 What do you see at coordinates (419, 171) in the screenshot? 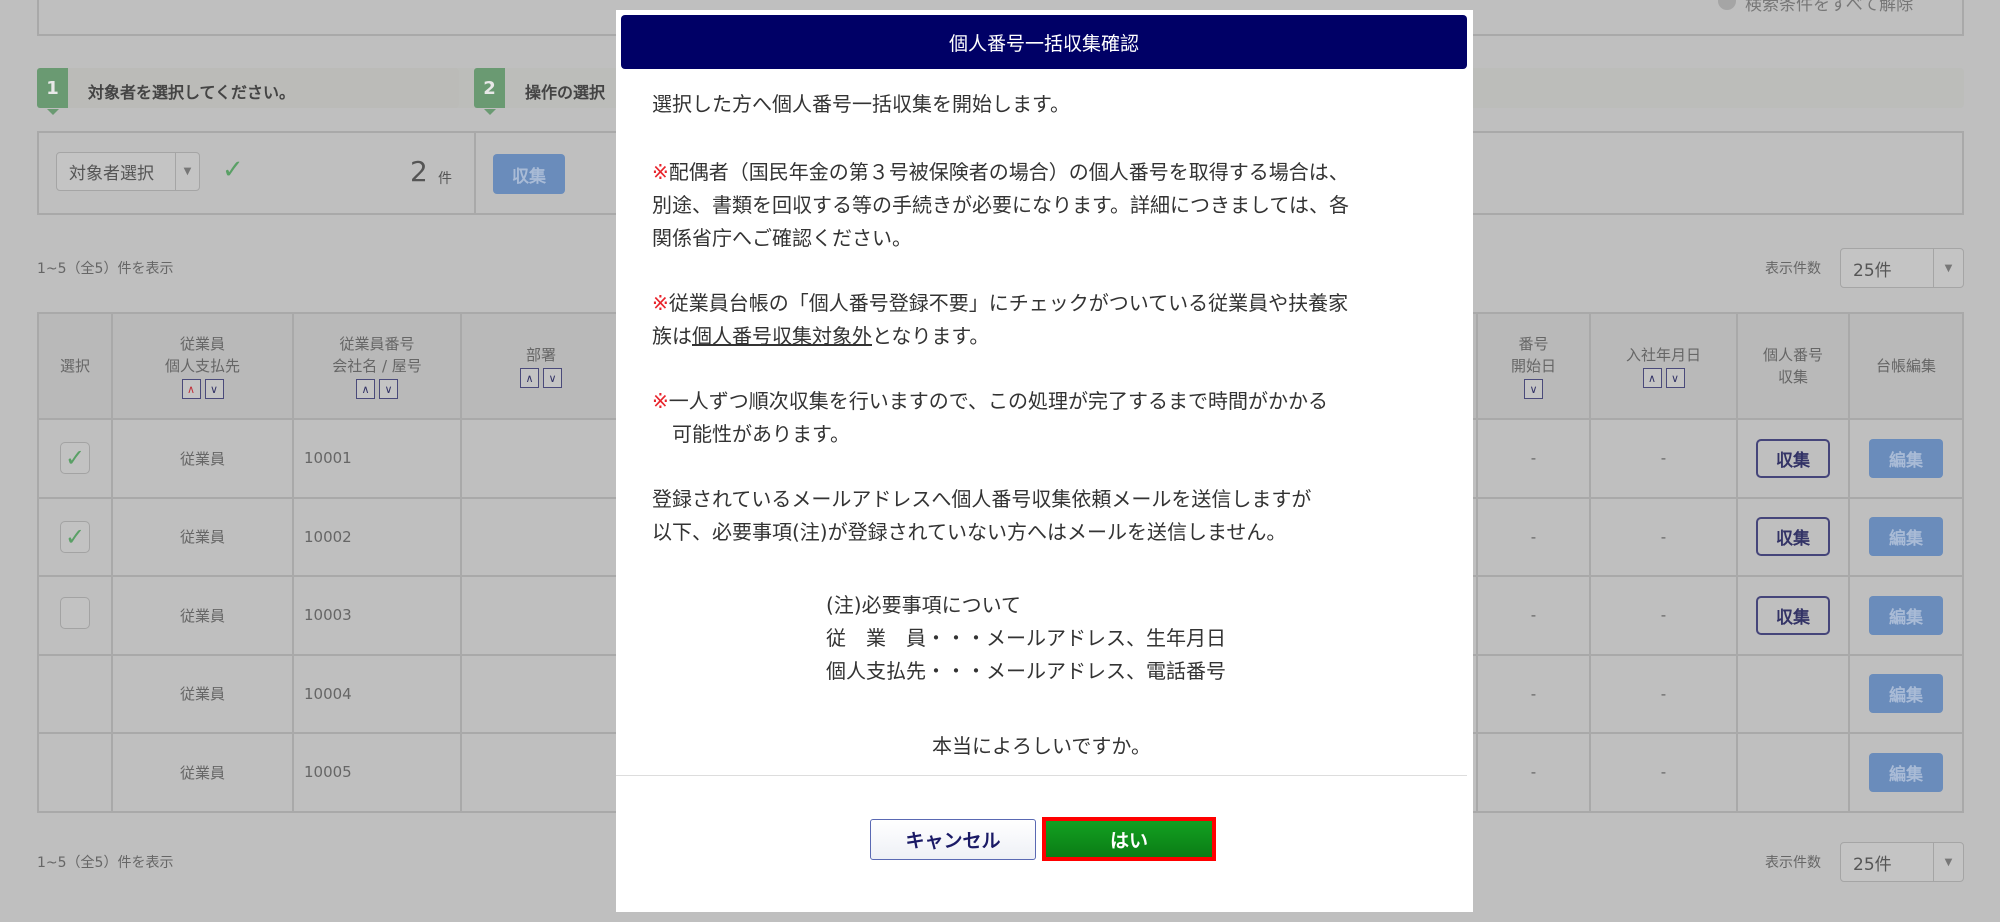
I see `selected-count: 2` at bounding box center [419, 171].